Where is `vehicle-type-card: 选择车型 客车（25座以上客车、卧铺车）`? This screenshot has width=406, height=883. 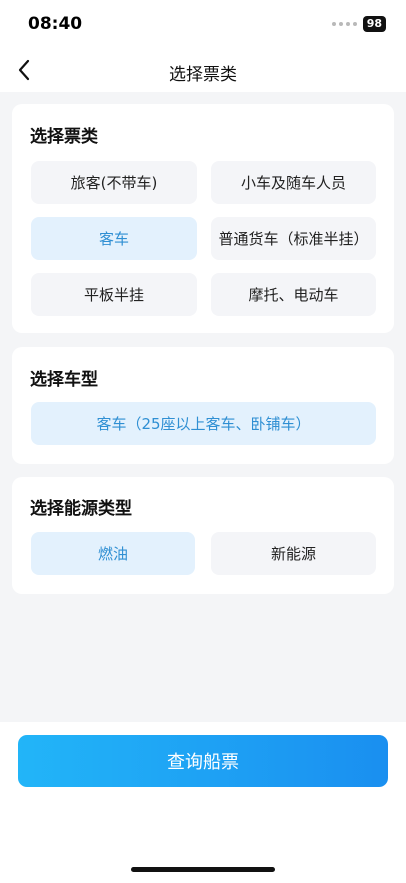 vehicle-type-card: 选择车型 客车（25座以上客车、卧铺车） is located at coordinates (203, 405).